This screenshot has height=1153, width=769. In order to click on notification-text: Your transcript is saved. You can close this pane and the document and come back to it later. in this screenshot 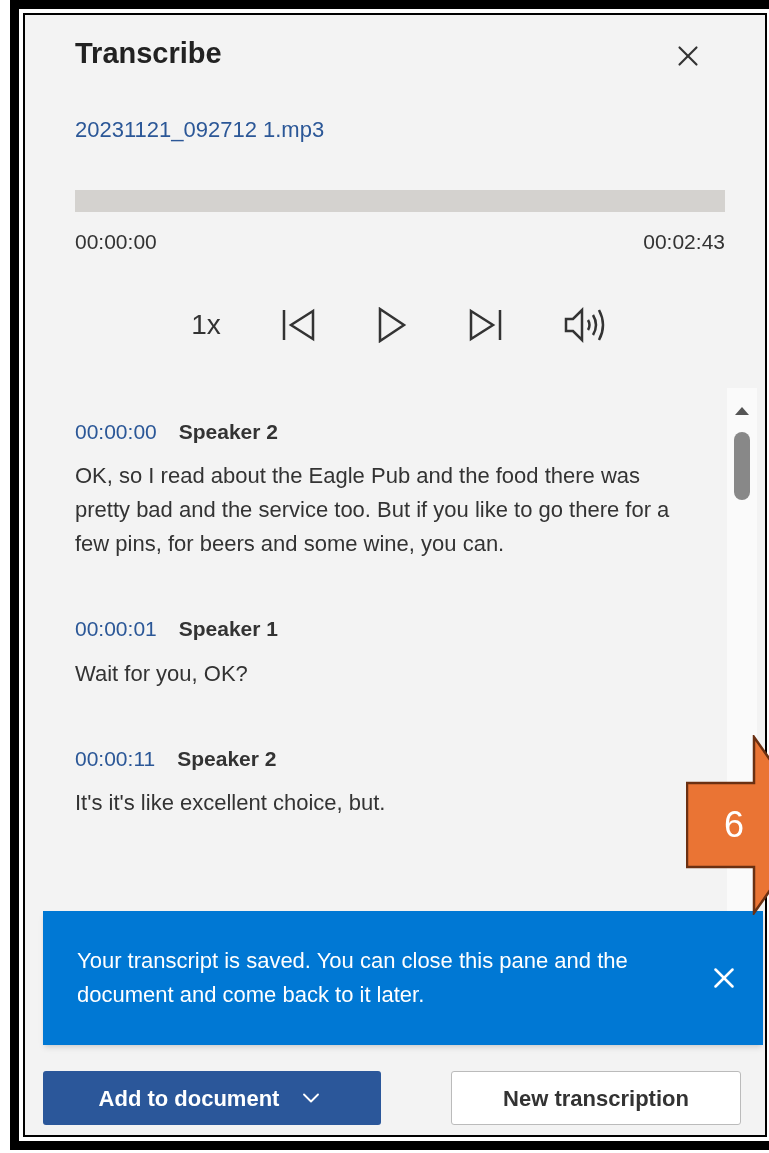, I will do `click(353, 978)`.